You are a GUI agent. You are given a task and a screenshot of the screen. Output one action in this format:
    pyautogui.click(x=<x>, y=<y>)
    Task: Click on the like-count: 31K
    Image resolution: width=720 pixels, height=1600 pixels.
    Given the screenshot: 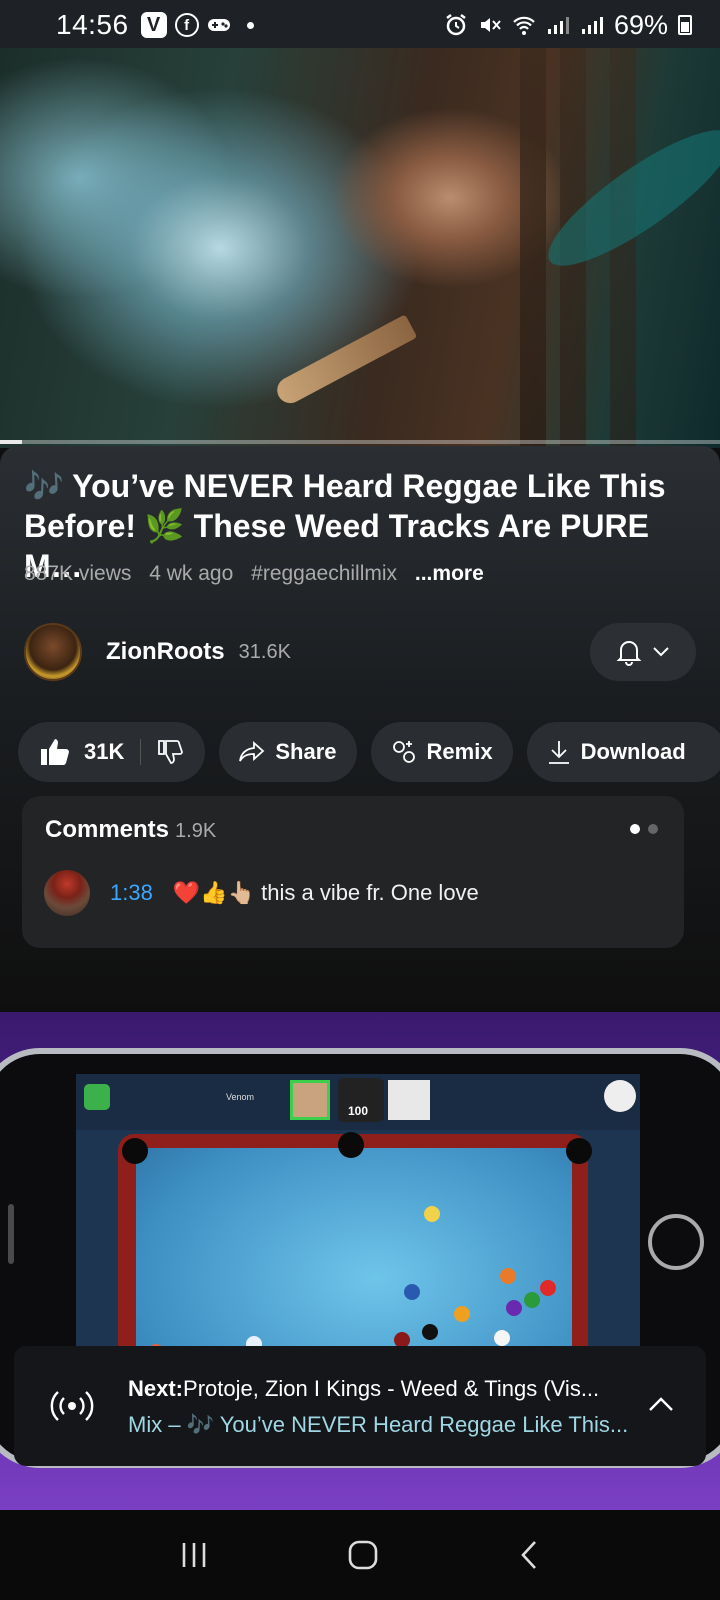 What is the action you would take?
    pyautogui.click(x=104, y=751)
    